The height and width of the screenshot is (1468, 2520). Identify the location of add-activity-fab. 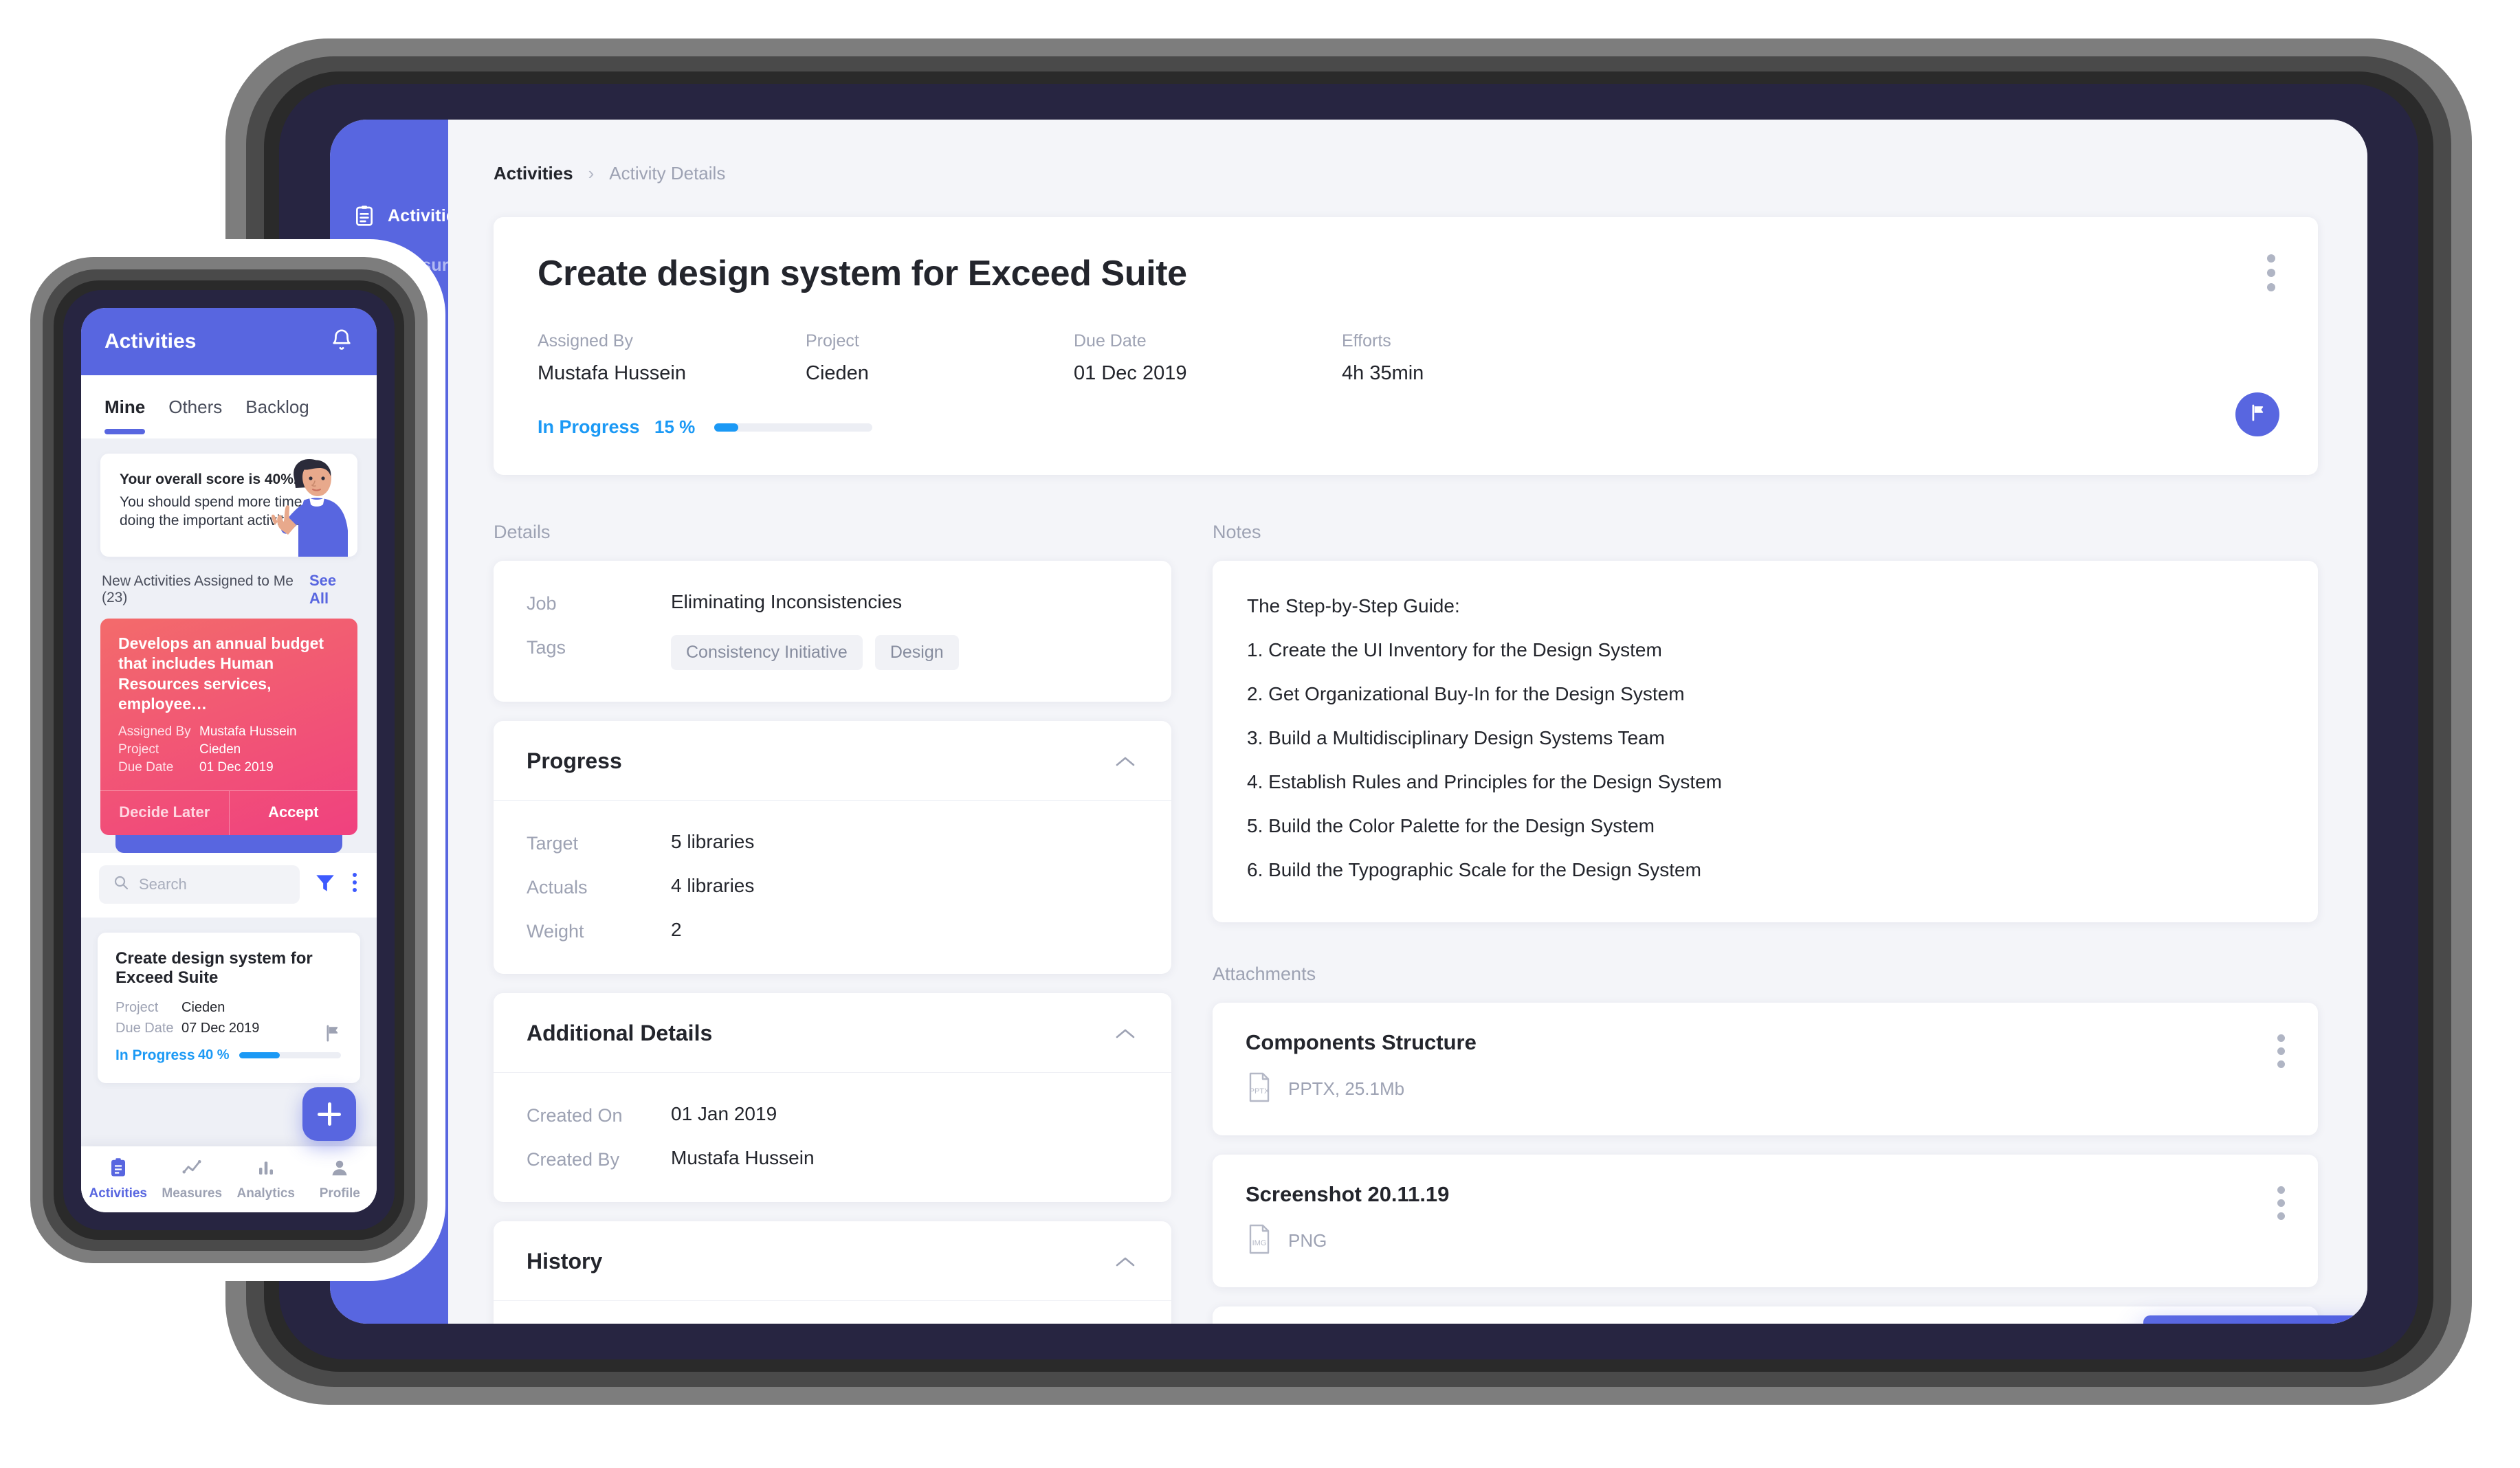
(329, 1114).